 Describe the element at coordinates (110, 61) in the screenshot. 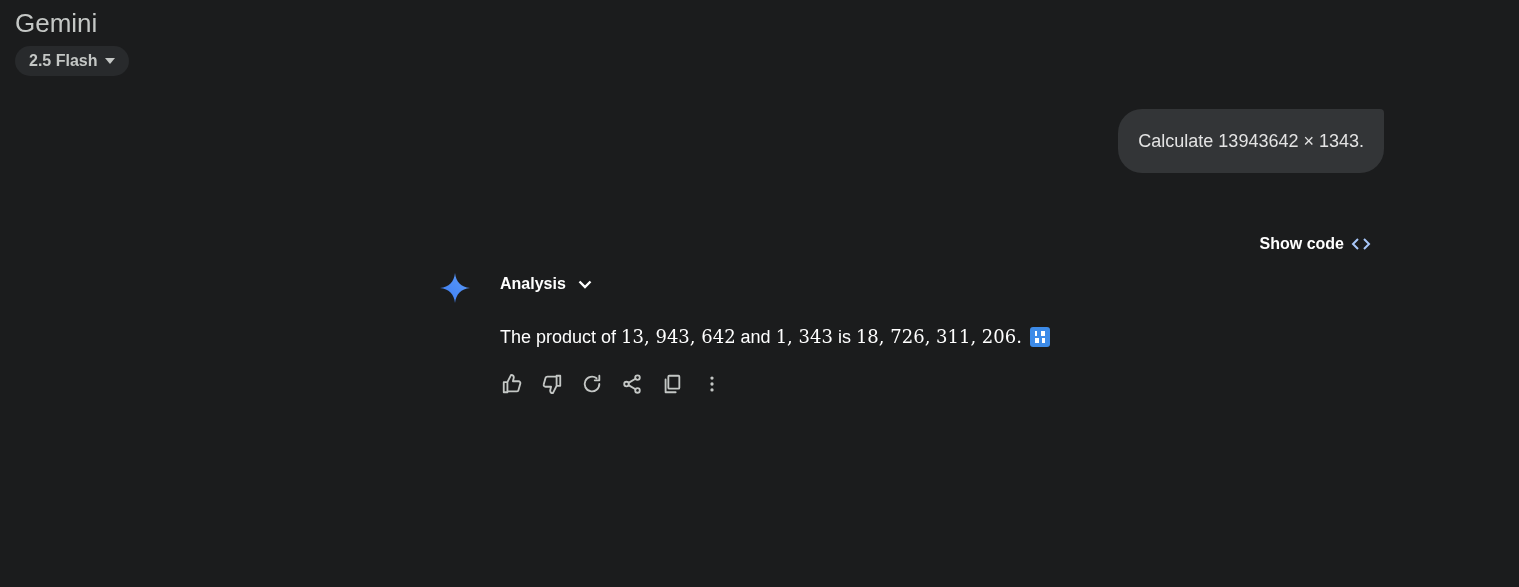

I see `caret-icon` at that location.